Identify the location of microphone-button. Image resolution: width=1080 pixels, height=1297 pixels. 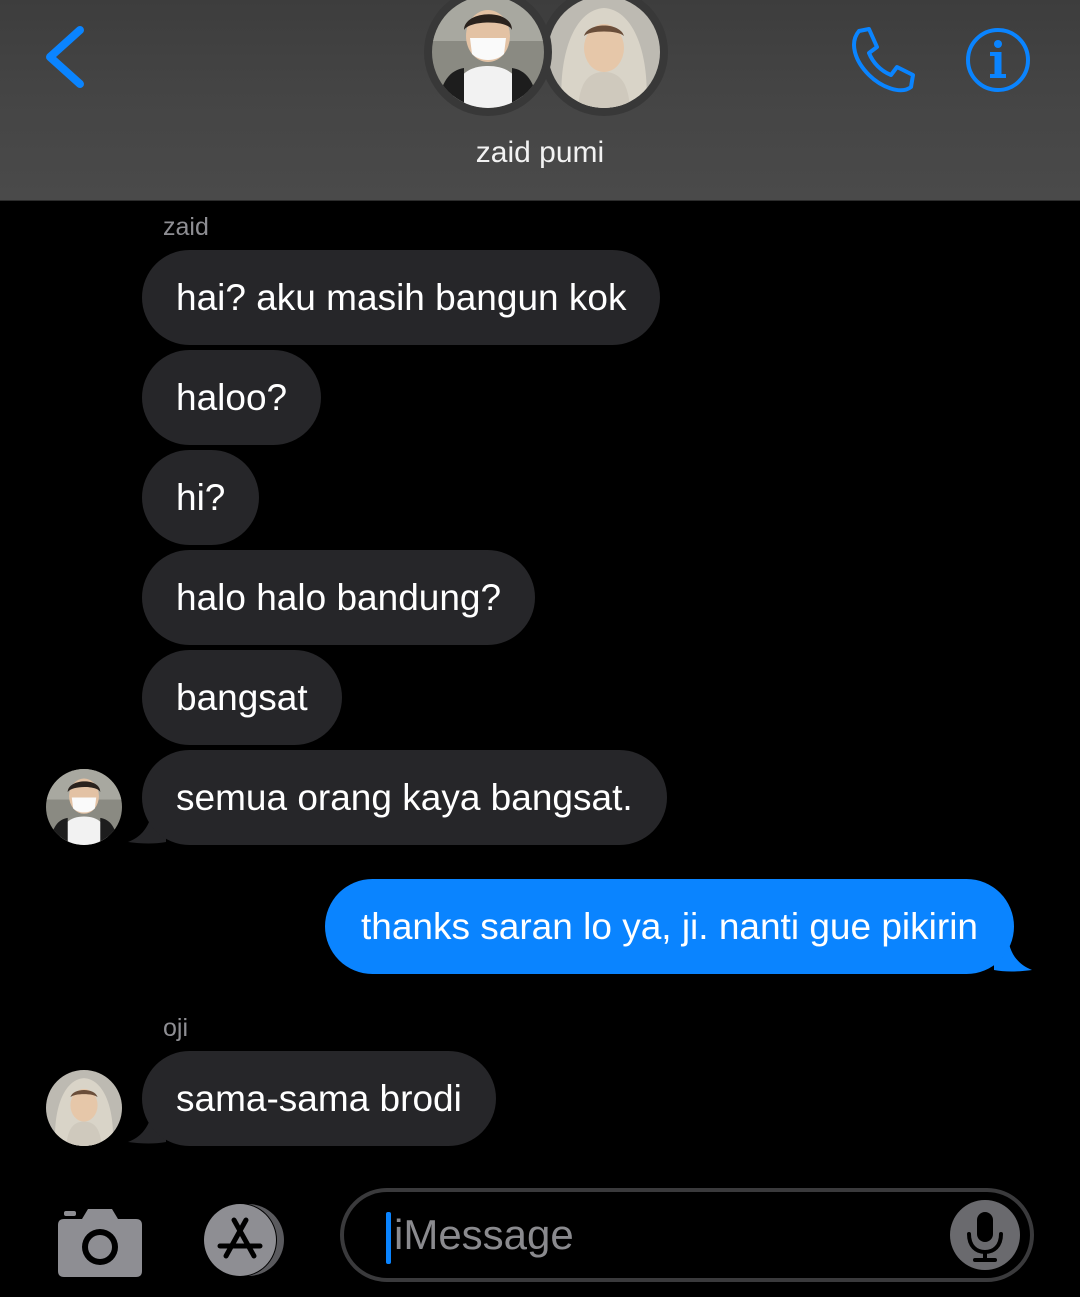
(985, 1235).